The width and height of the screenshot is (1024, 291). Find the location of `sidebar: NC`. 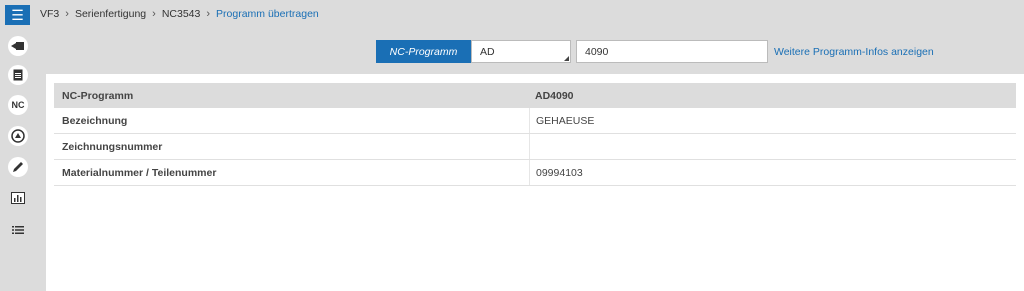

sidebar: NC is located at coordinates (18, 159).